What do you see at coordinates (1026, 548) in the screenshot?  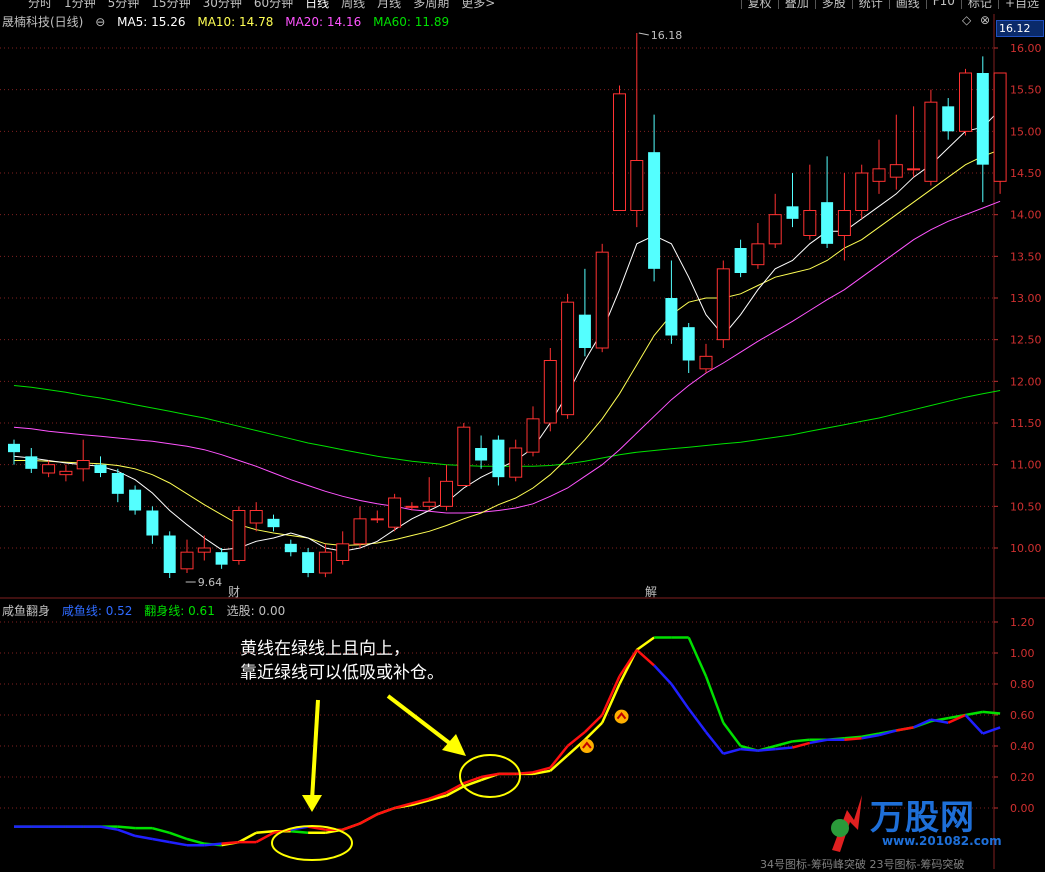 I see `y-tick-label: 10.00` at bounding box center [1026, 548].